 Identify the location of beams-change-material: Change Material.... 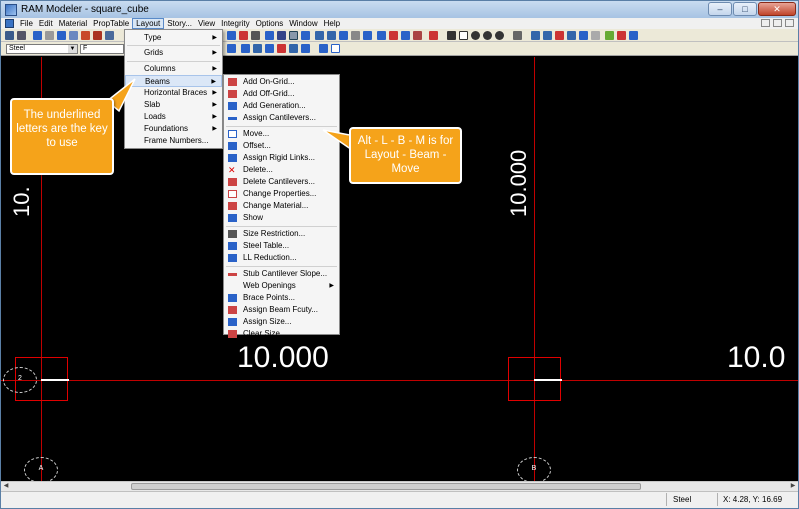
(281, 206).